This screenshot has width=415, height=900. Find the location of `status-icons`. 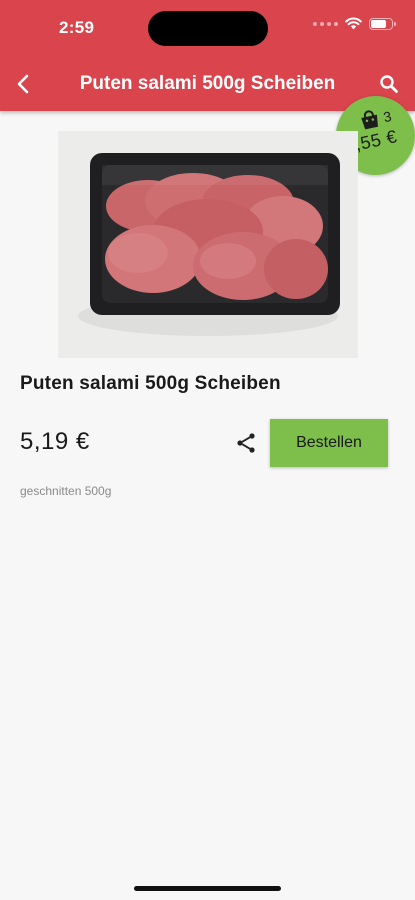

status-icons is located at coordinates (354, 23).